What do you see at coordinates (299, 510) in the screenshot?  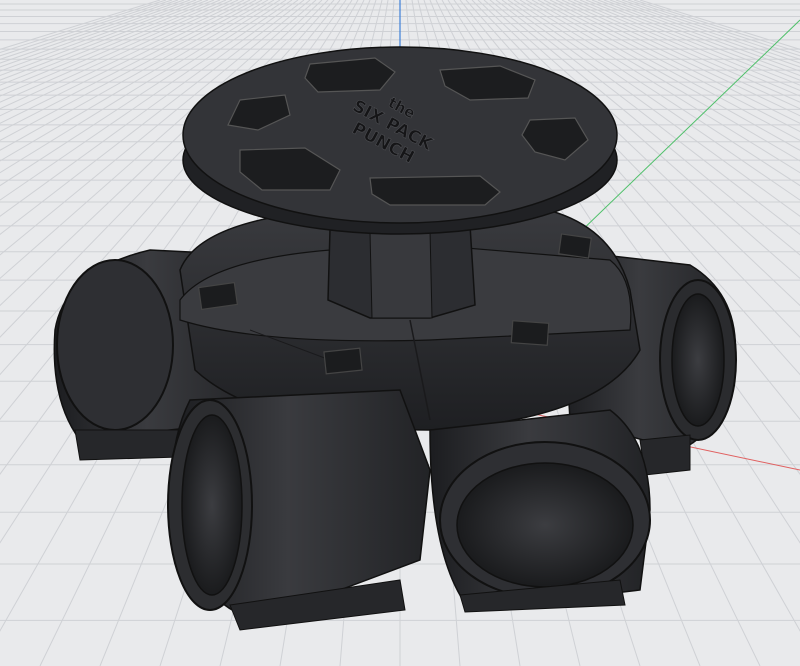 I see `front-left-pipe-socket` at bounding box center [299, 510].